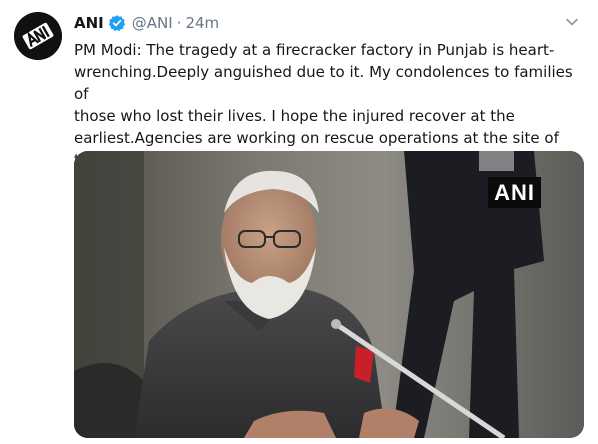  I want to click on tweet-header: ANI @ANI · 24m, so click(146, 23).